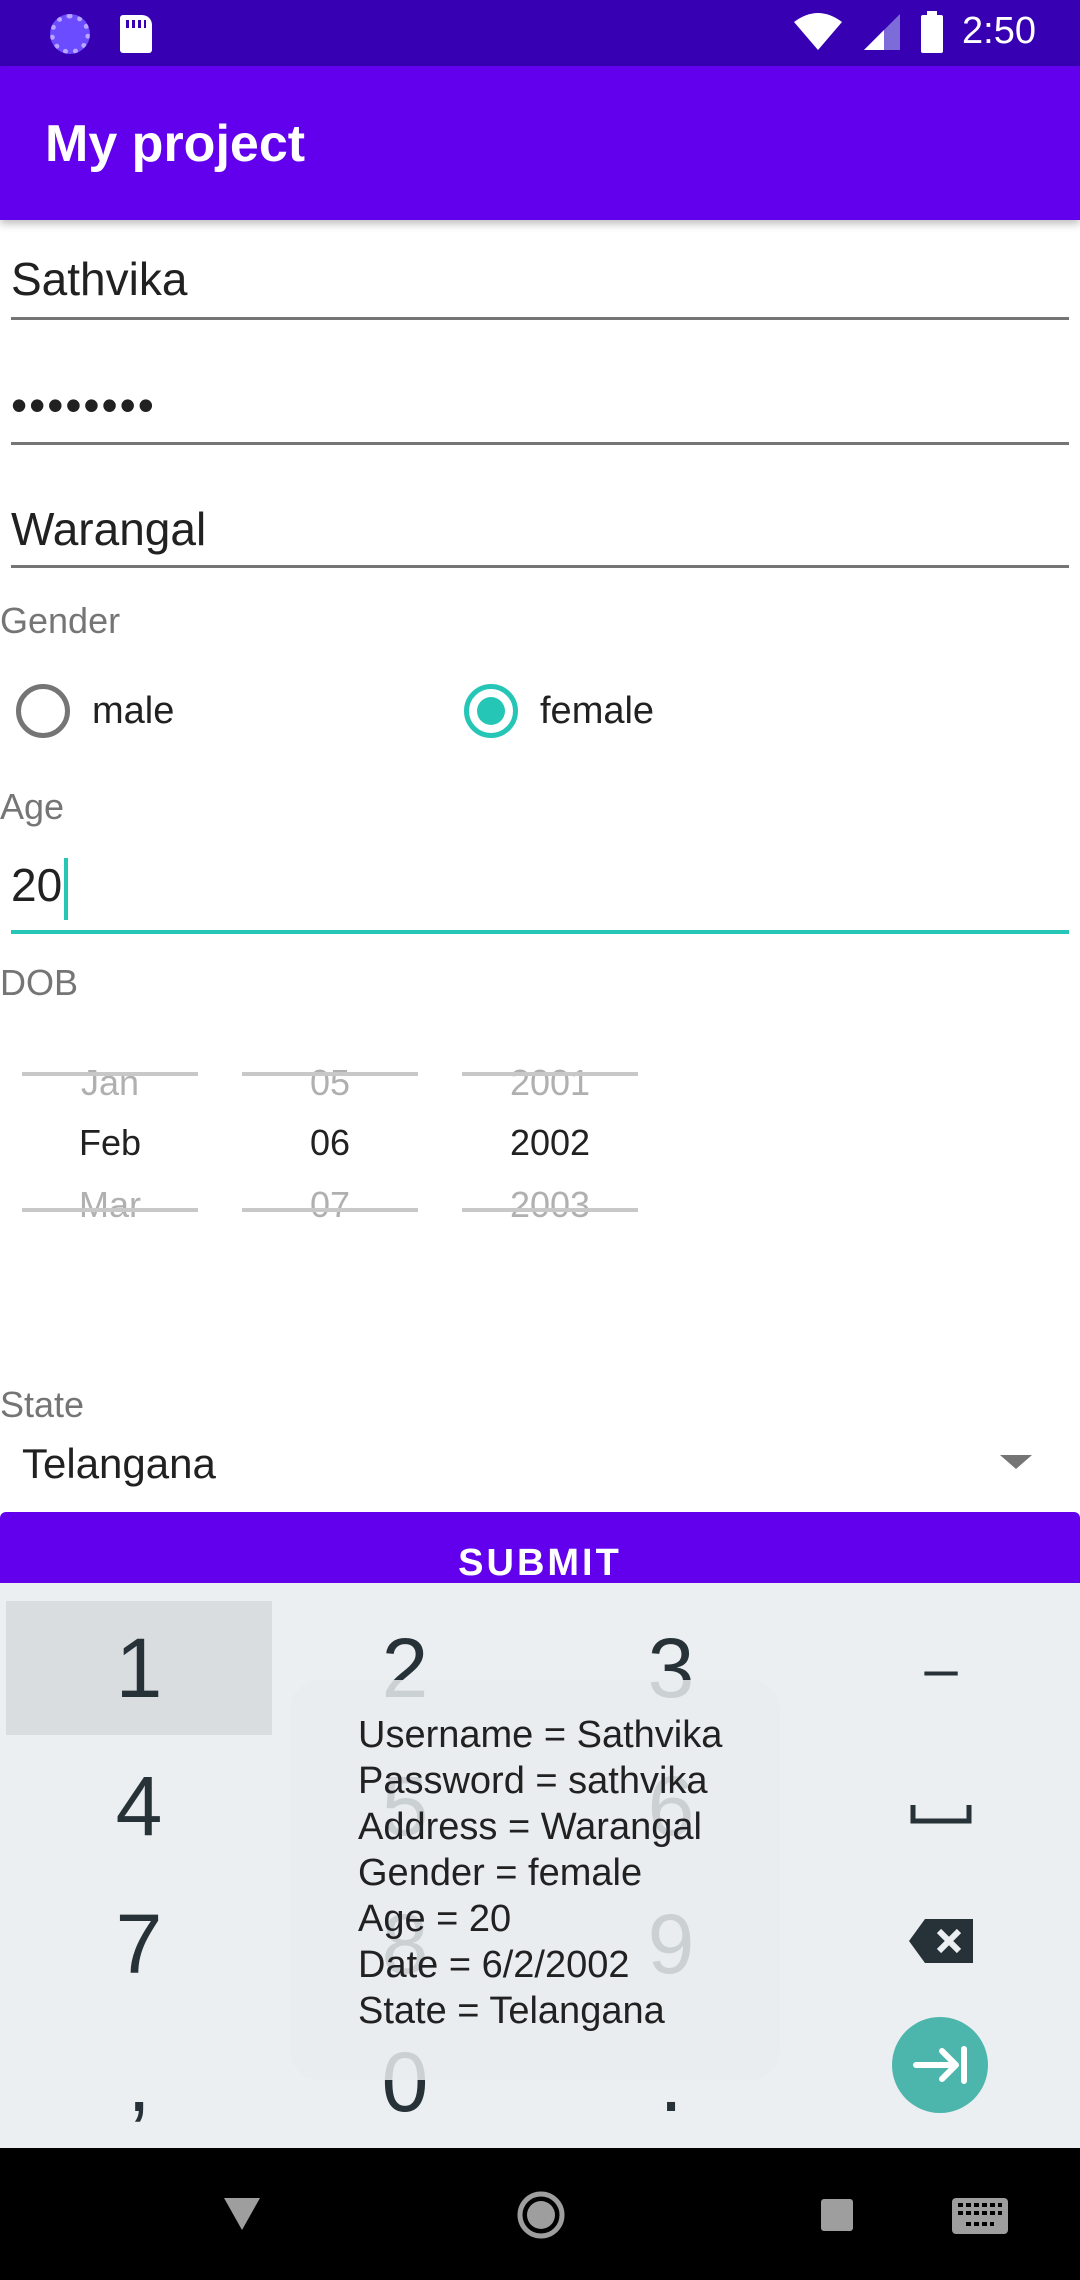  What do you see at coordinates (550, 1082) in the screenshot?
I see `picker-prev-value: 2001` at bounding box center [550, 1082].